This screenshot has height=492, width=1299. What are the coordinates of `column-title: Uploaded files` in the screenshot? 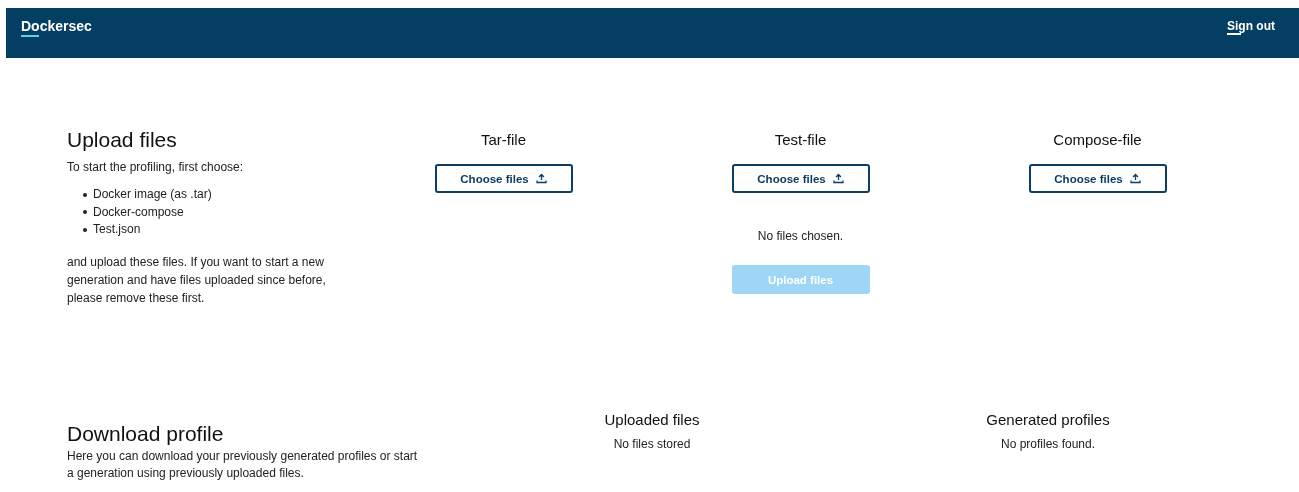 It's located at (652, 419).